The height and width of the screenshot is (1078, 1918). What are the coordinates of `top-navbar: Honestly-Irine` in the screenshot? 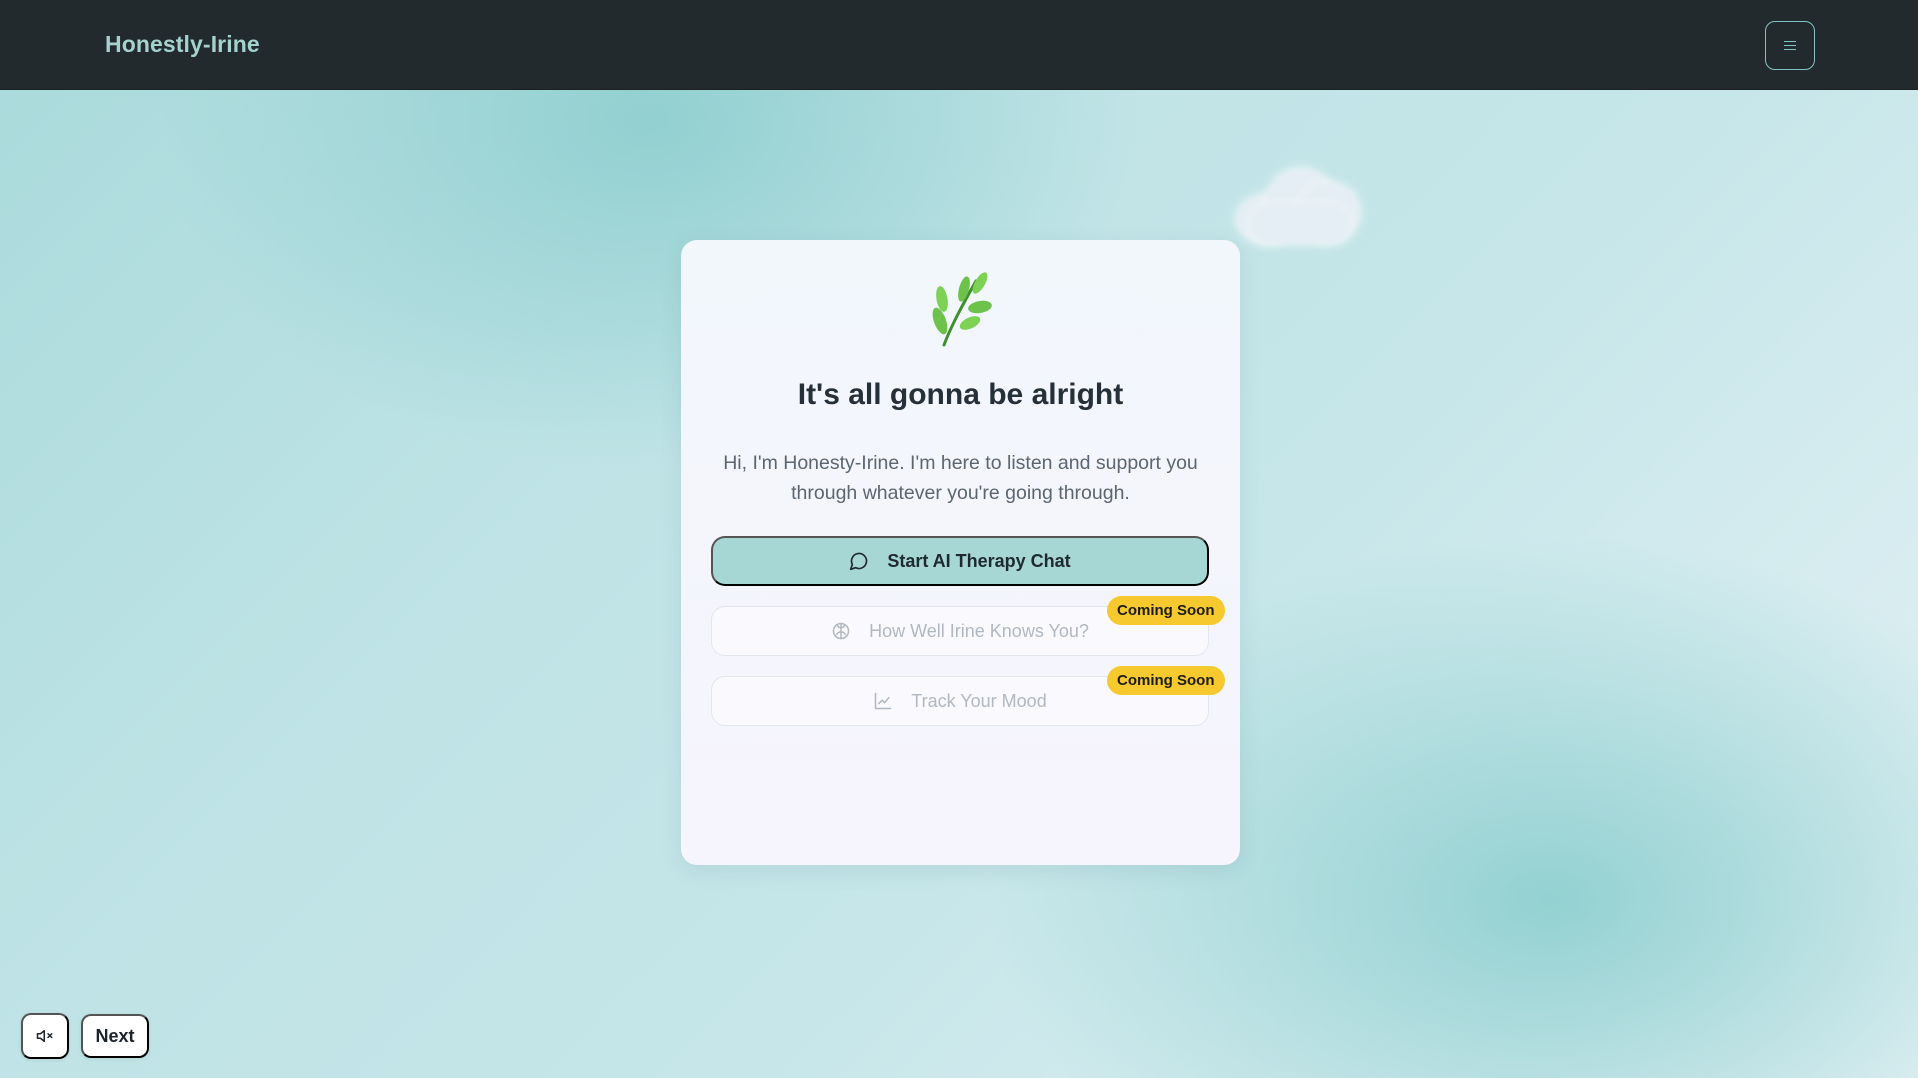 It's located at (959, 45).